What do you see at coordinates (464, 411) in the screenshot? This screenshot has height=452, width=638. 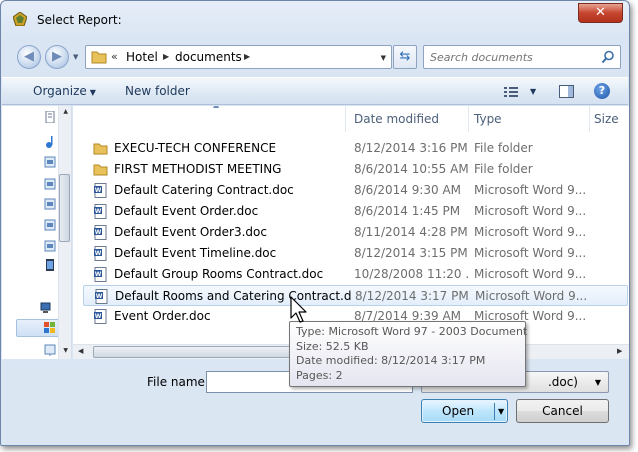 I see `open-button: Open ▼` at bounding box center [464, 411].